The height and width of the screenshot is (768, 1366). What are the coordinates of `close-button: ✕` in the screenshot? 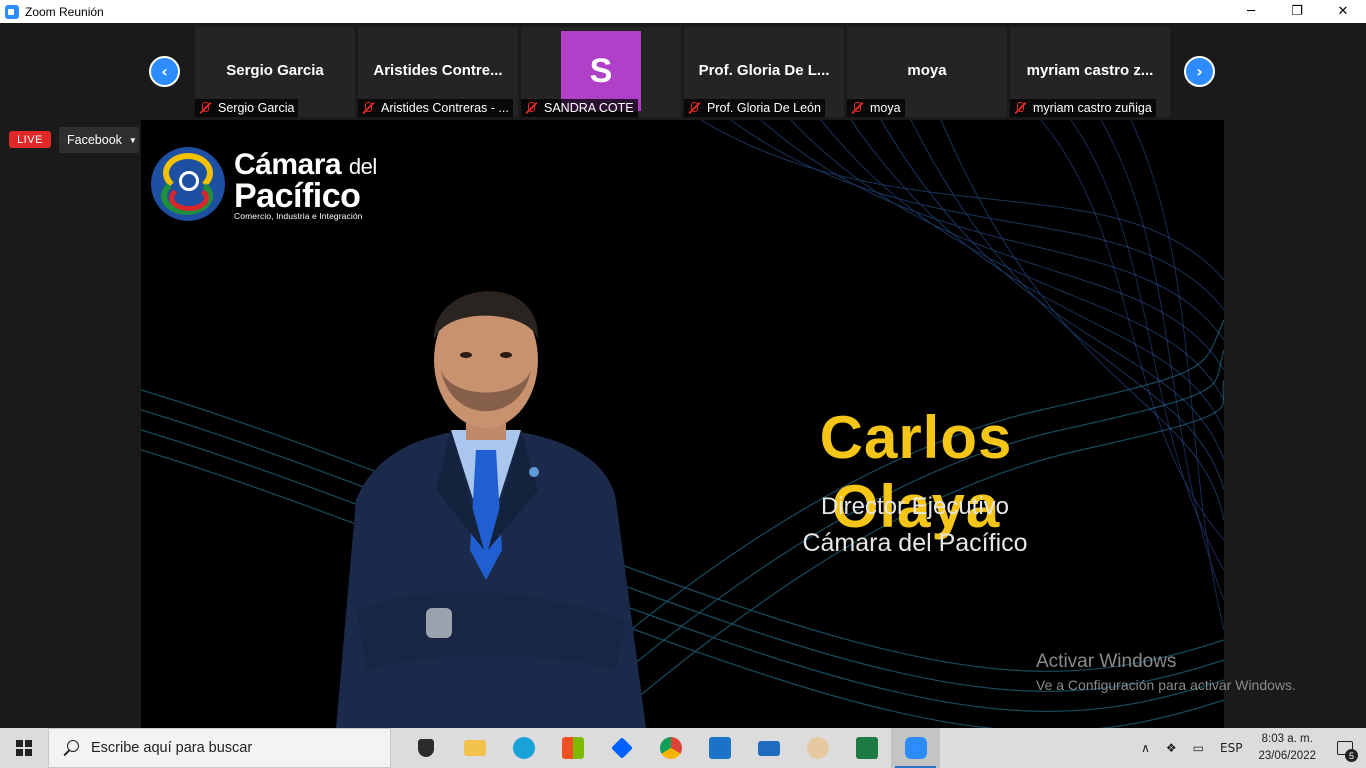 It's located at (1343, 11).